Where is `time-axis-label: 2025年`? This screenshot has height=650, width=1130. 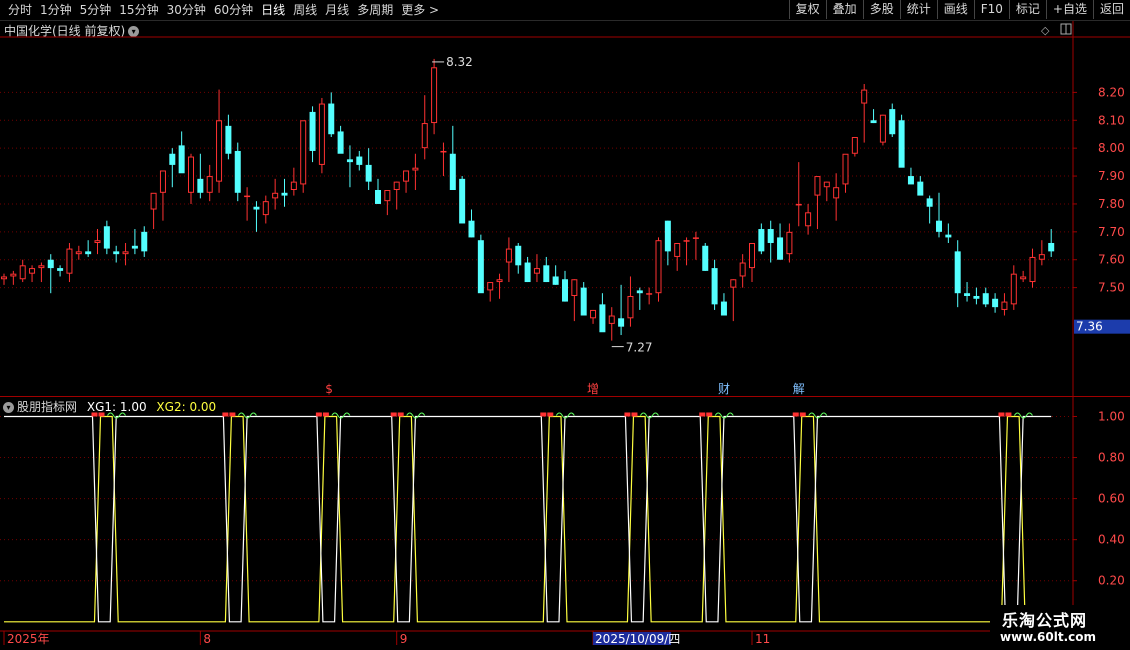 time-axis-label: 2025年 is located at coordinates (28, 639).